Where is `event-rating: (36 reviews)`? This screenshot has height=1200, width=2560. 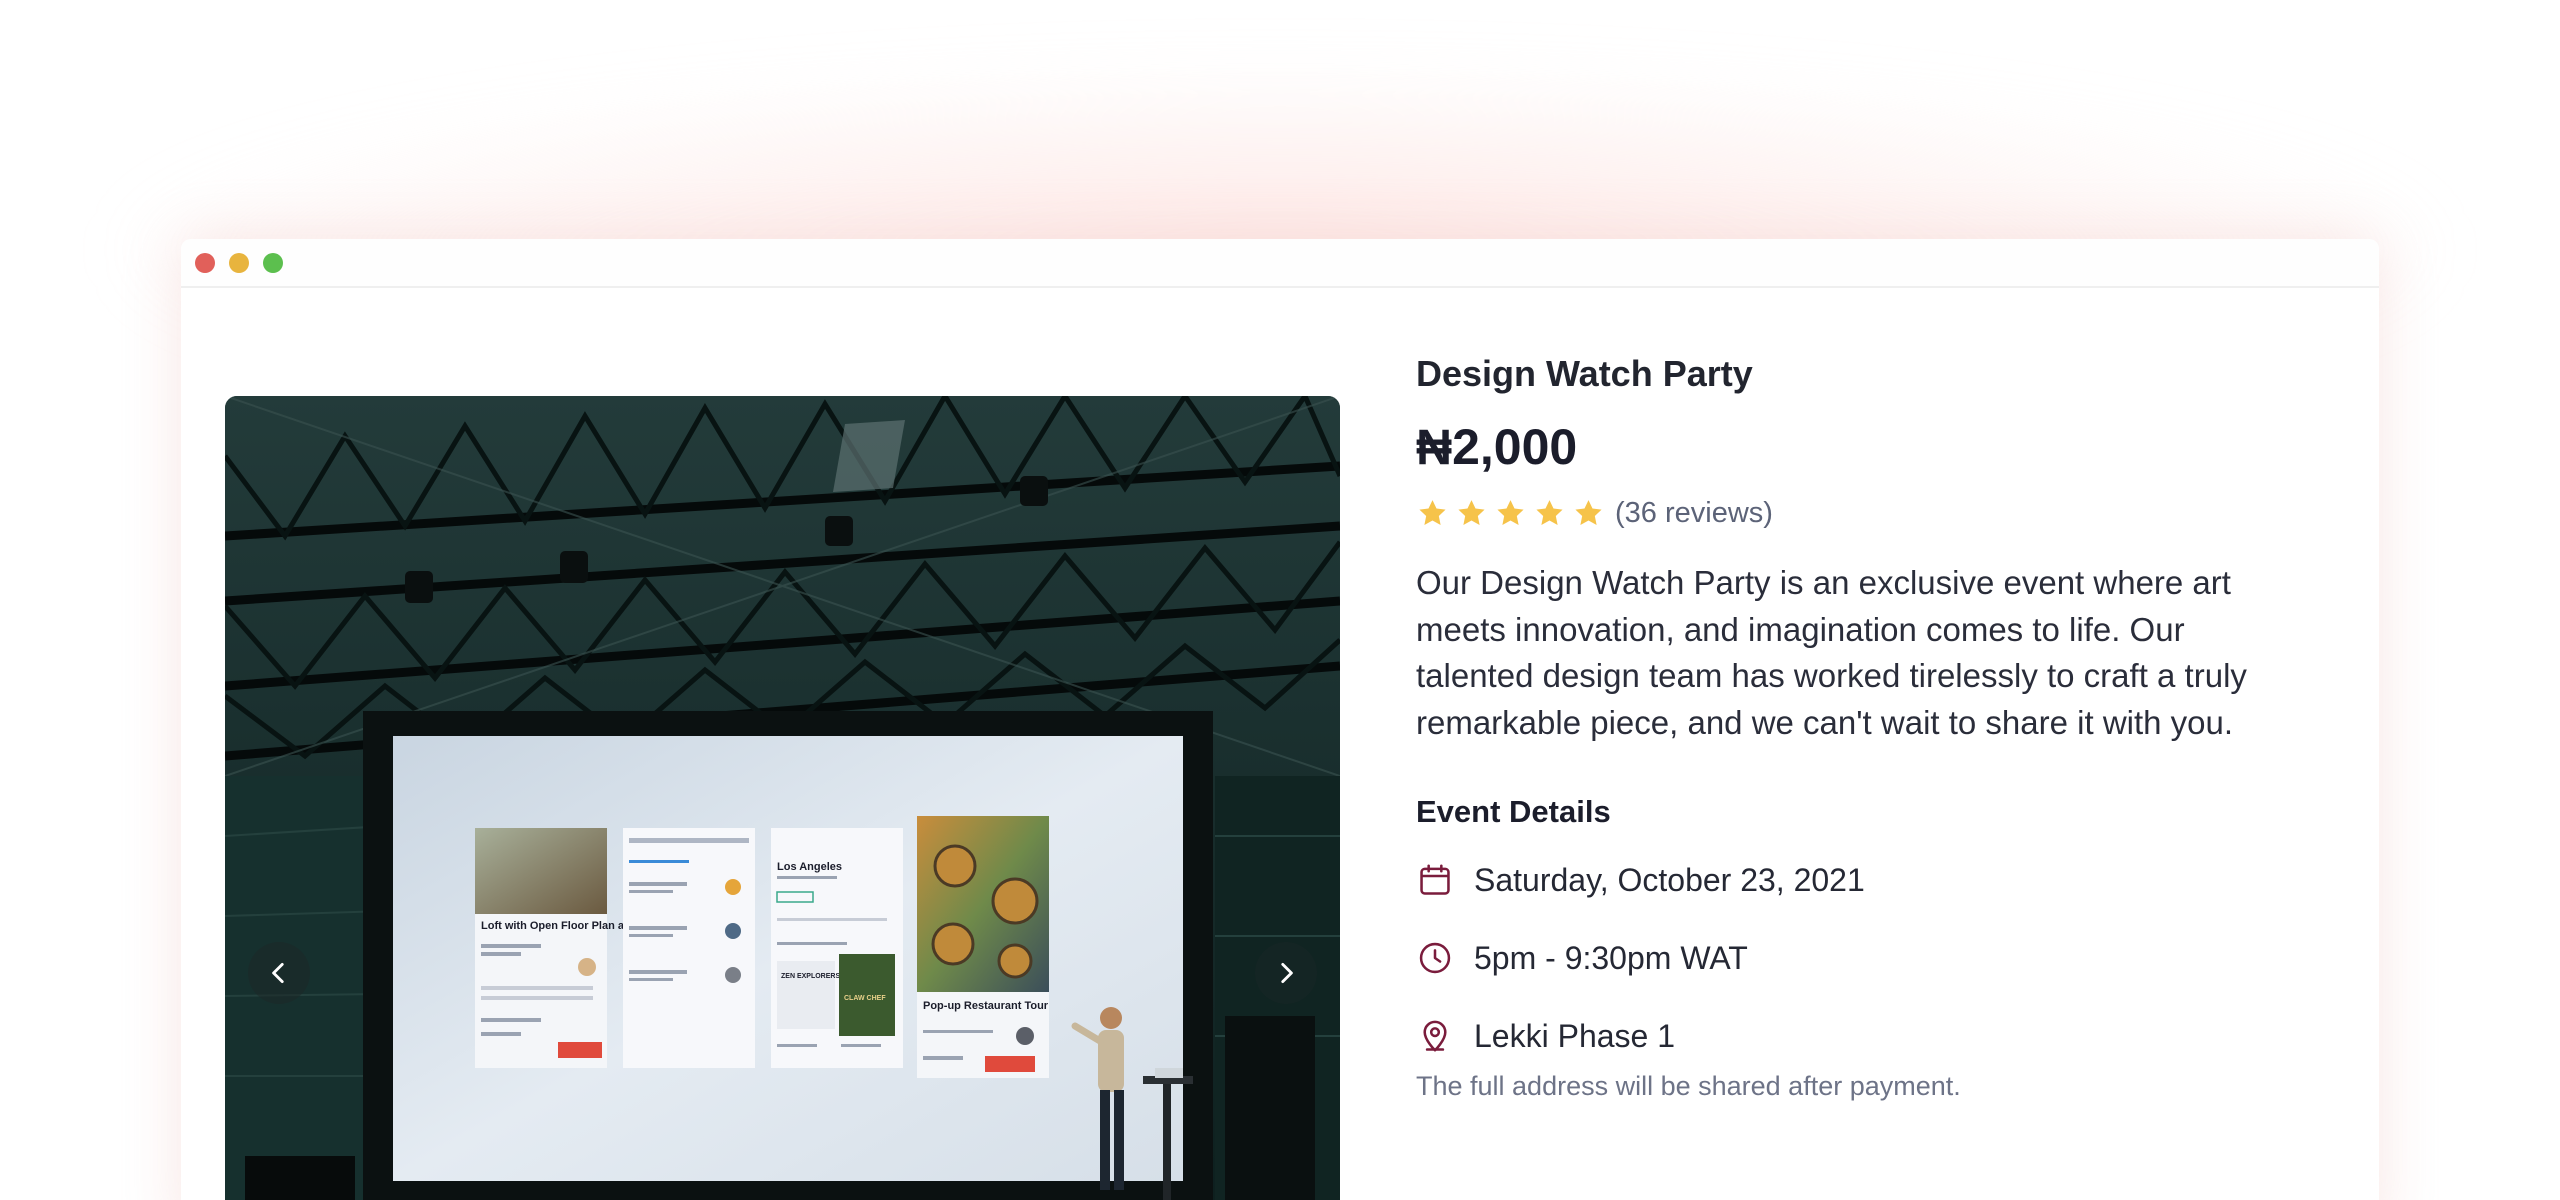 event-rating: (36 reviews) is located at coordinates (1846, 513).